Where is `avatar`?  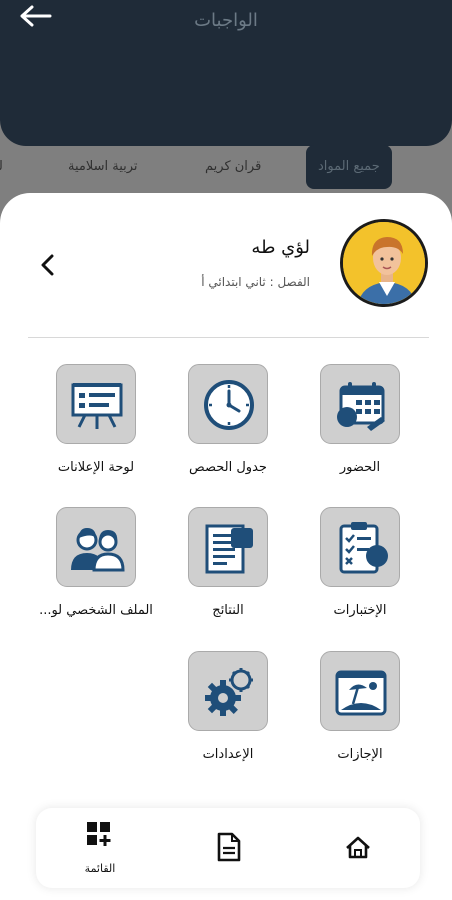
avatar is located at coordinates (384, 263).